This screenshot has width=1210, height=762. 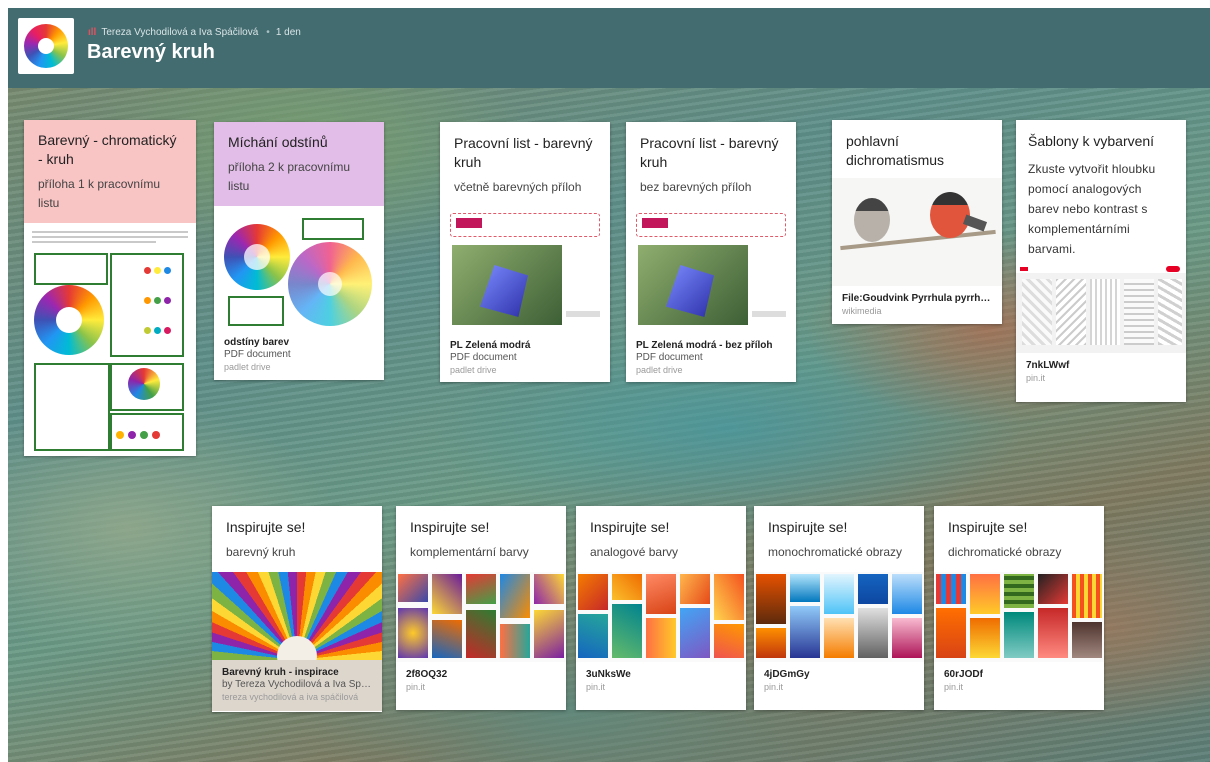 What do you see at coordinates (518, 187) in the screenshot?
I see `post-subtitle: včetně barevných příloh` at bounding box center [518, 187].